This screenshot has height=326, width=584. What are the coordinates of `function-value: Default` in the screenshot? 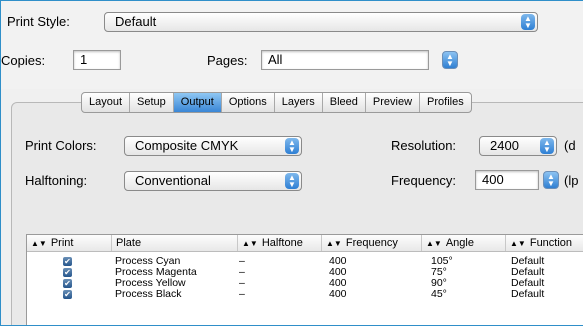 It's located at (528, 294).